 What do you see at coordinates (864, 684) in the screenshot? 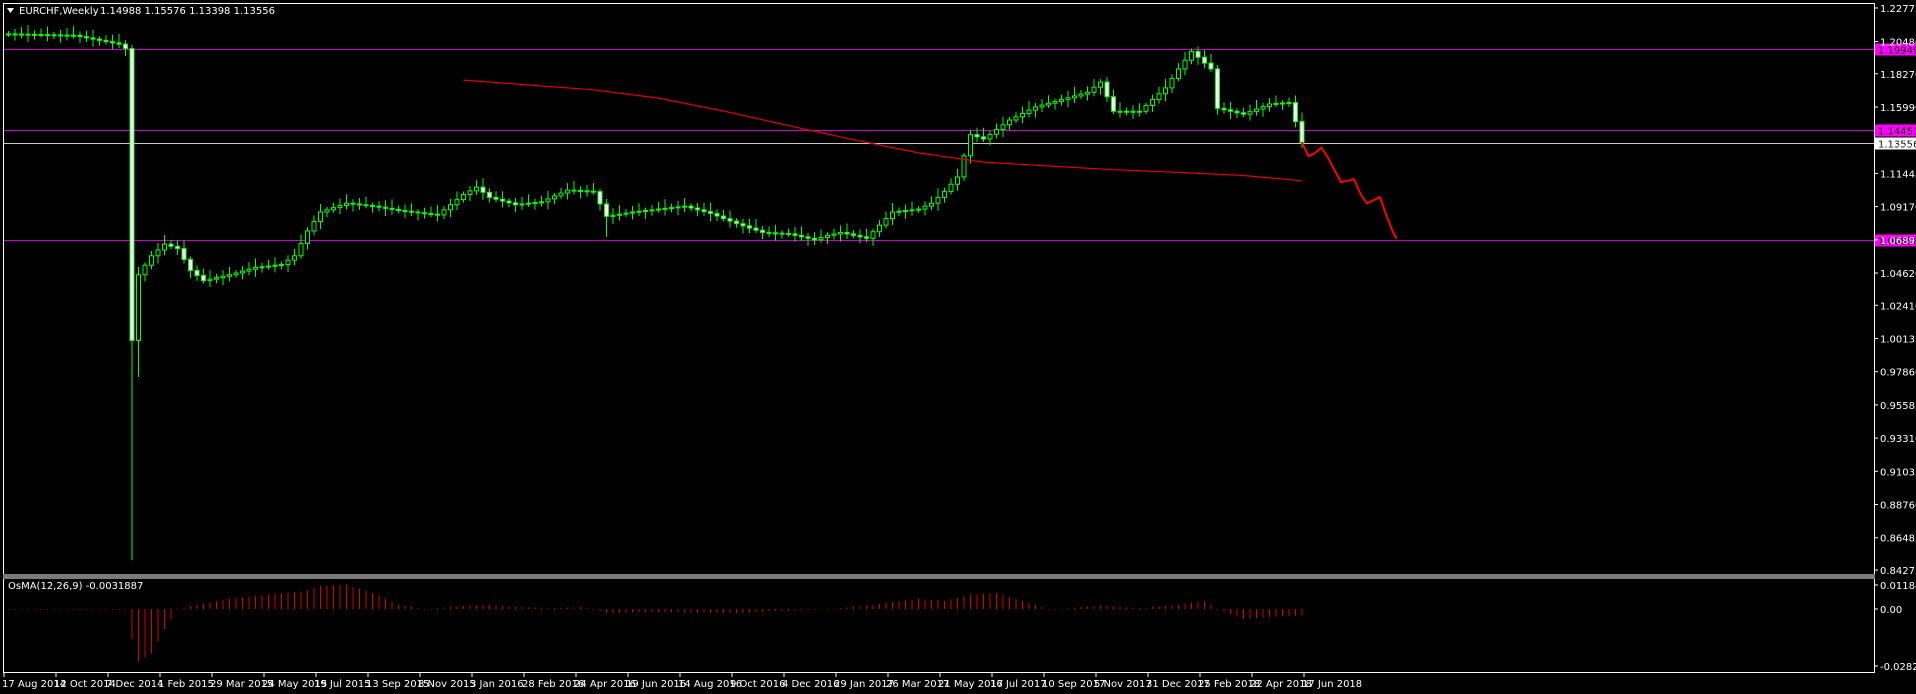
I see `time-tick-label: 29 Jan 2017` at bounding box center [864, 684].